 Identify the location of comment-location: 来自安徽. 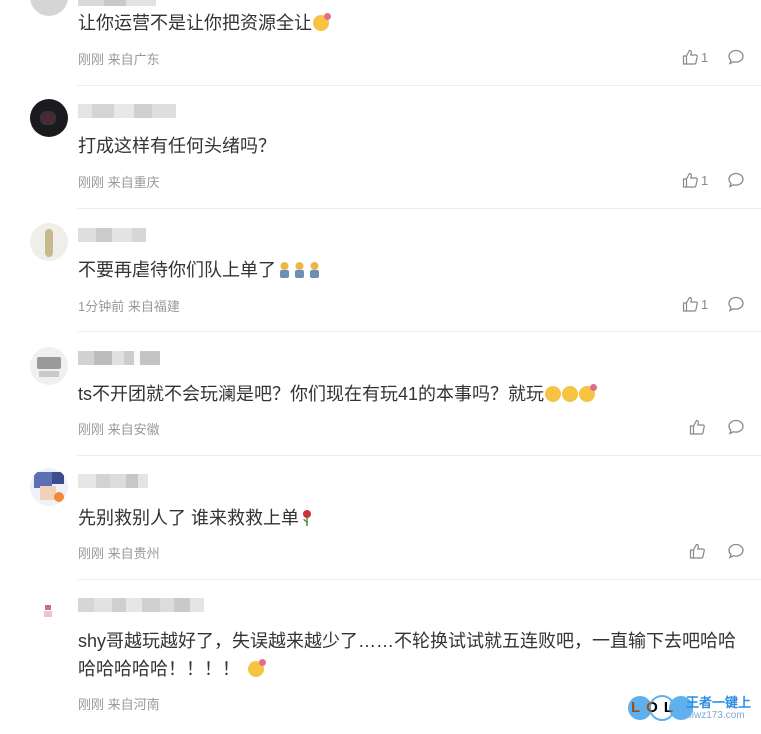
(133, 429).